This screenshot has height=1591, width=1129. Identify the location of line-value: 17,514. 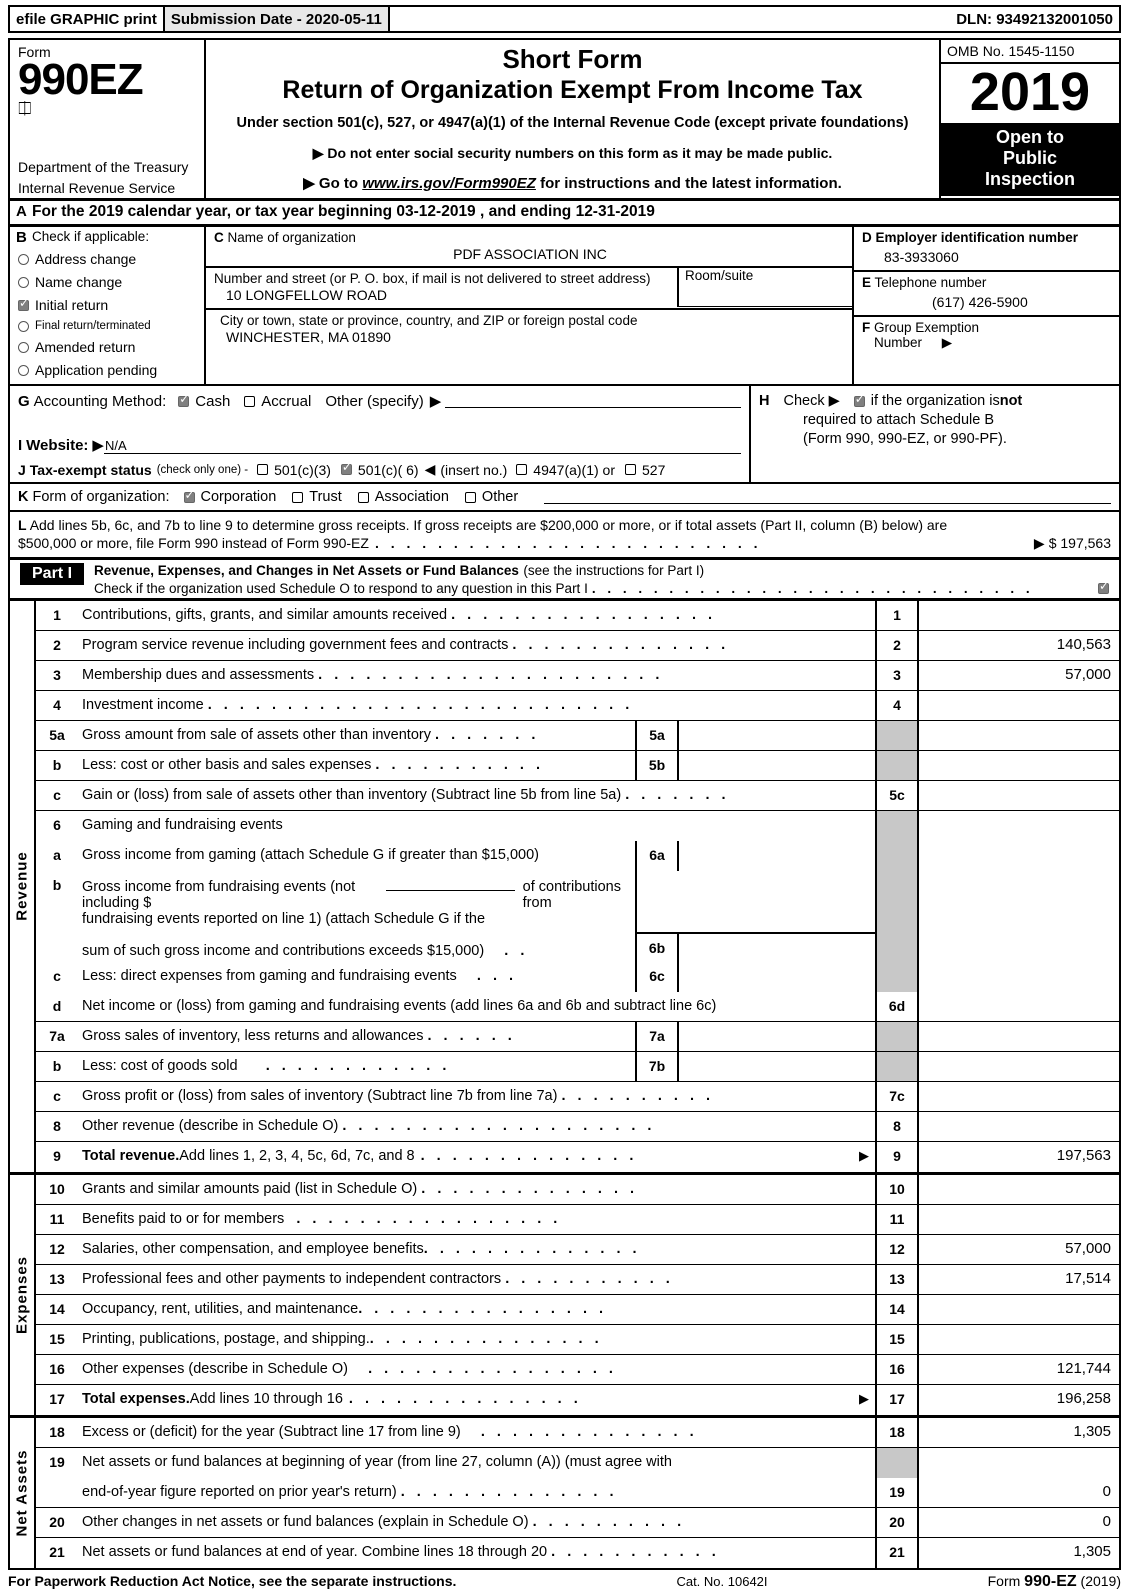
(1019, 1279).